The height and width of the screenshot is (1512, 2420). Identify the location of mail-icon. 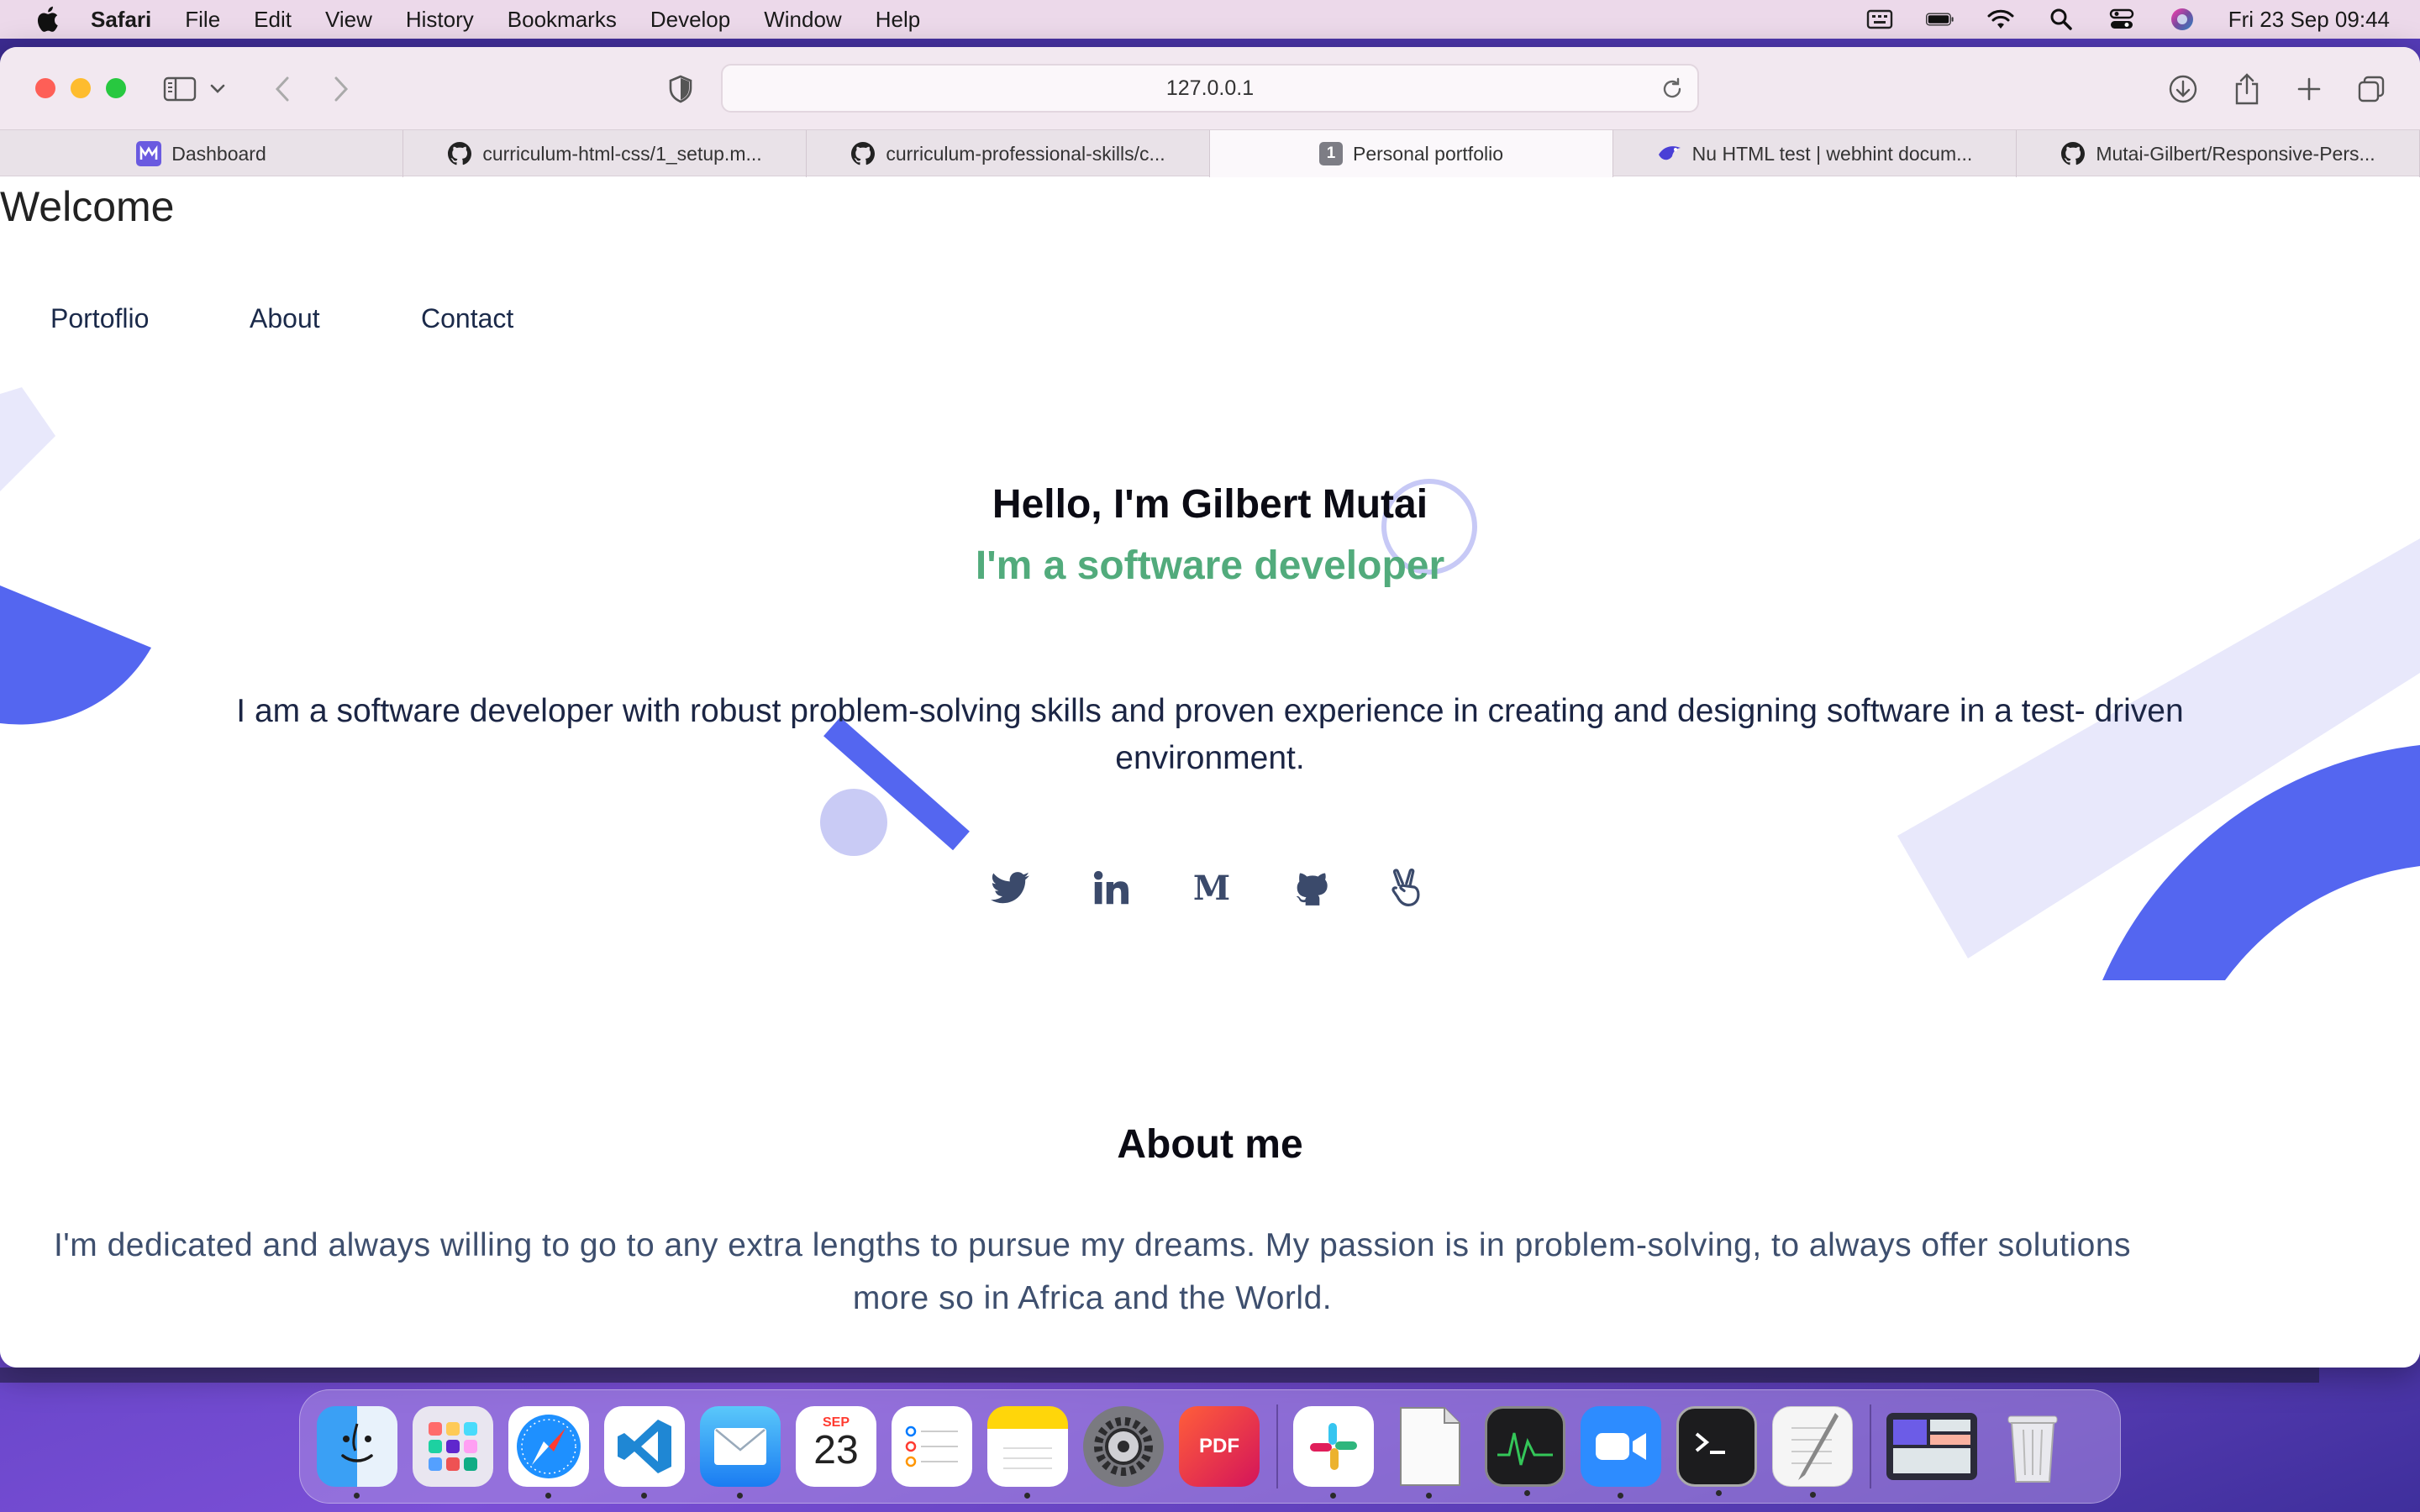
(740, 1452).